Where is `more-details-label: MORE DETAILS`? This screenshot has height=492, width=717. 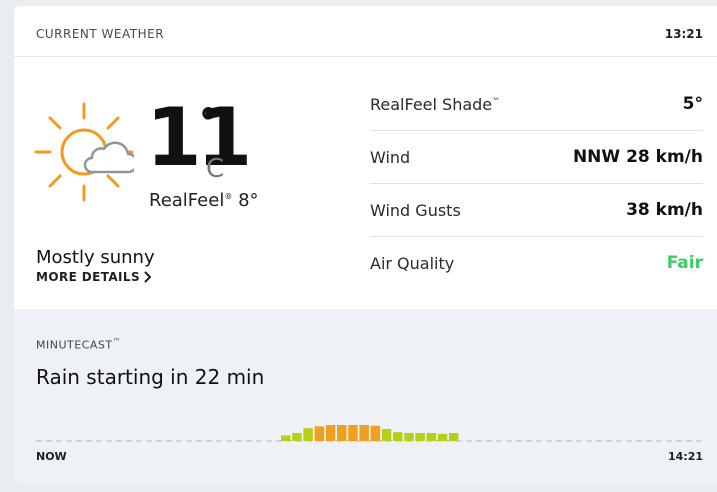 more-details-label: MORE DETAILS is located at coordinates (88, 277).